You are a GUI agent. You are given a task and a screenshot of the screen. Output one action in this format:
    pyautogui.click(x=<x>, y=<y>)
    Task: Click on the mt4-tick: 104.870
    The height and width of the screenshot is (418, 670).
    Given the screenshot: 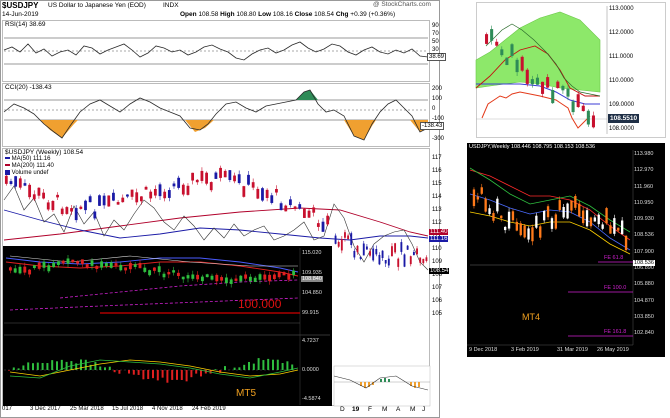 What is the action you would take?
    pyautogui.click(x=644, y=300)
    